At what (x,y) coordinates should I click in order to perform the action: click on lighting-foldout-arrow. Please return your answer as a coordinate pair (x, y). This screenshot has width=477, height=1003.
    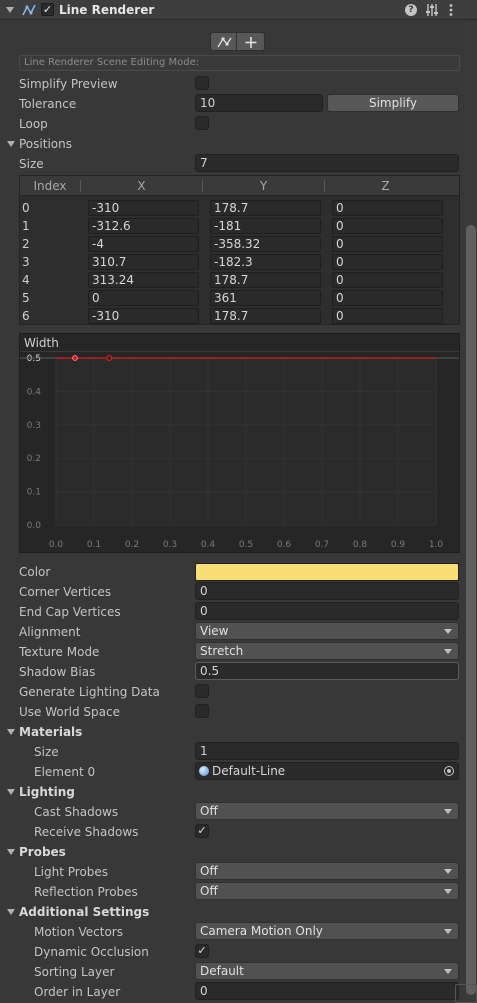
    Looking at the image, I should click on (11, 792).